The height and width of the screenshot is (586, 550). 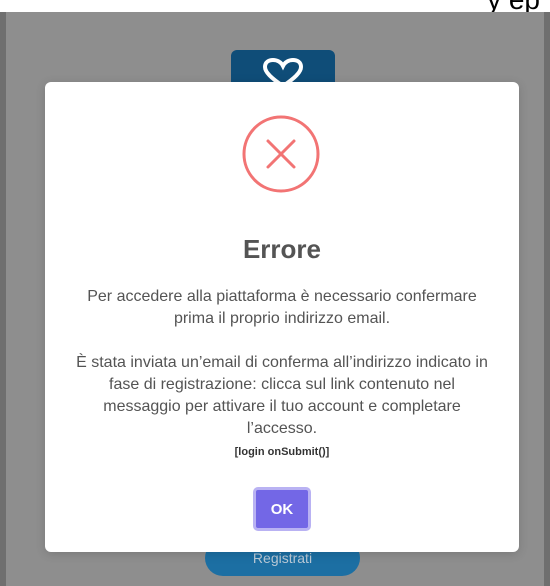 I want to click on top-strip: y ep, so click(x=275, y=6).